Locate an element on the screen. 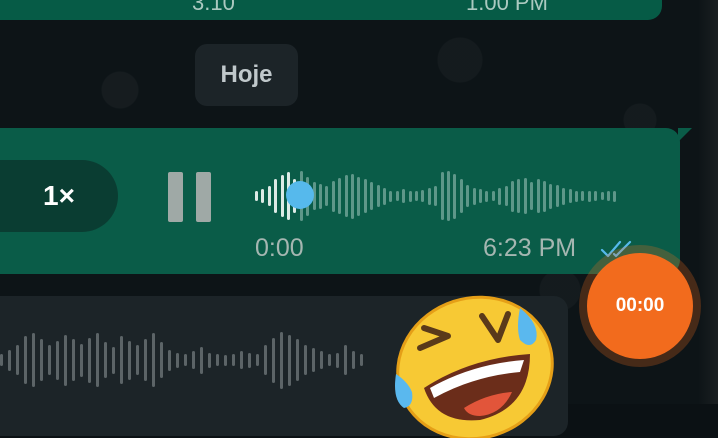  playback-speed-label: 1× is located at coordinates (59, 195).